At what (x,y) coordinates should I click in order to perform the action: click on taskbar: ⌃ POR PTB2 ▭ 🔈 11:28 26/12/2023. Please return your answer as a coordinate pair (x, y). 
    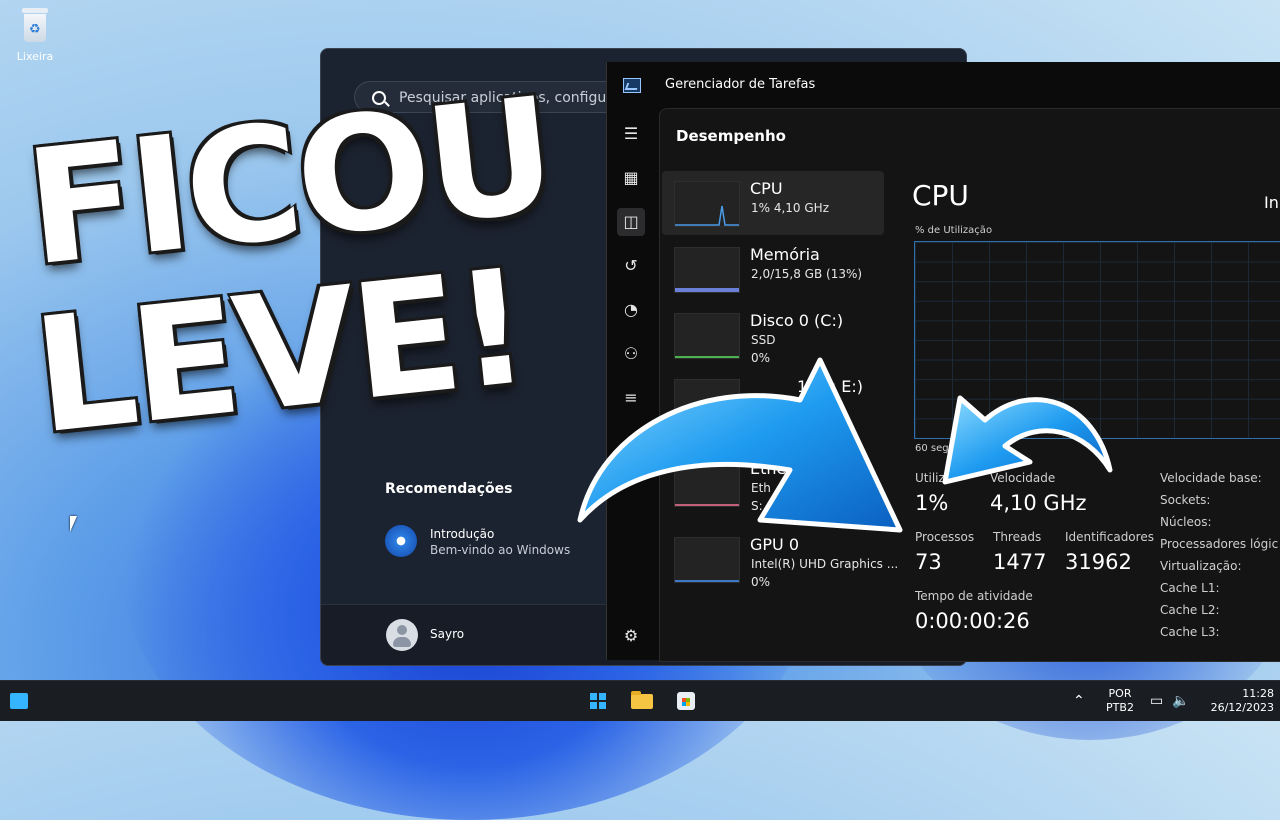
    Looking at the image, I should click on (640, 700).